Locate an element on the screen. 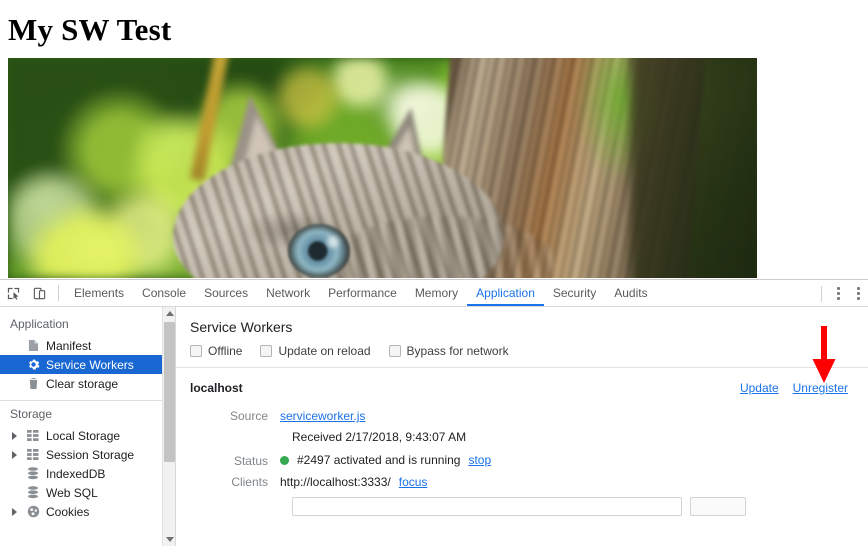 The width and height of the screenshot is (868, 546). sidebar-item-session-storage: Session Storage is located at coordinates (87, 454).